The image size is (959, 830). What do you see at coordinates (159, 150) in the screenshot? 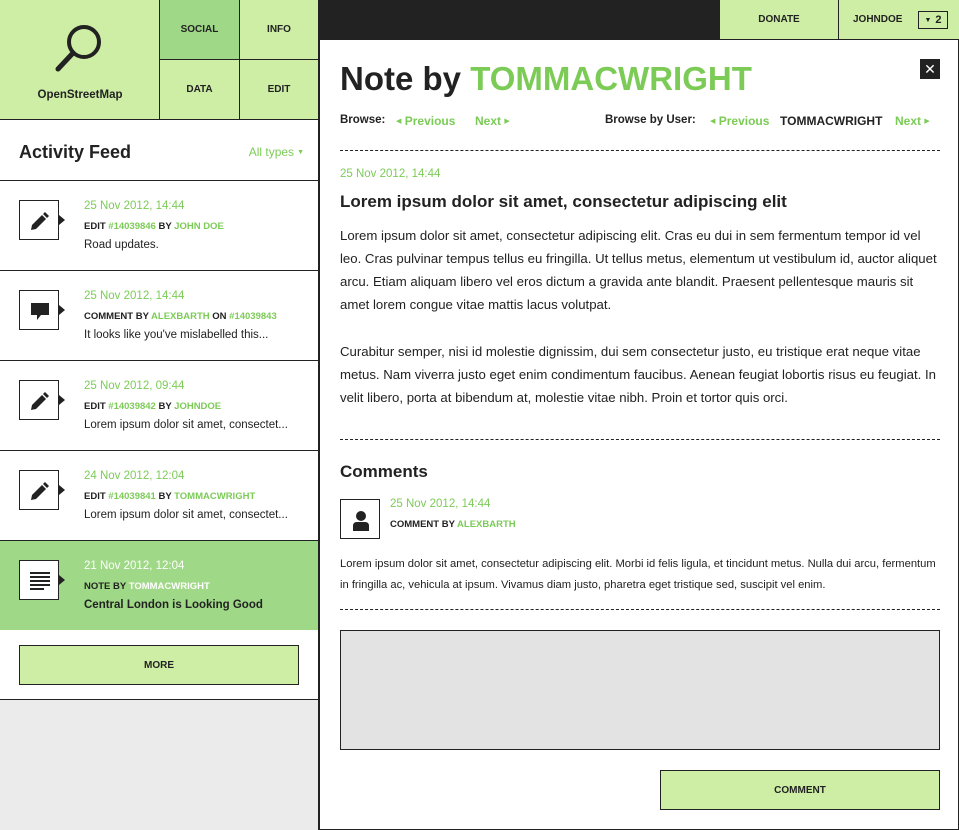
I see `activity-feed-header: Activity Feed All types ▼` at bounding box center [159, 150].